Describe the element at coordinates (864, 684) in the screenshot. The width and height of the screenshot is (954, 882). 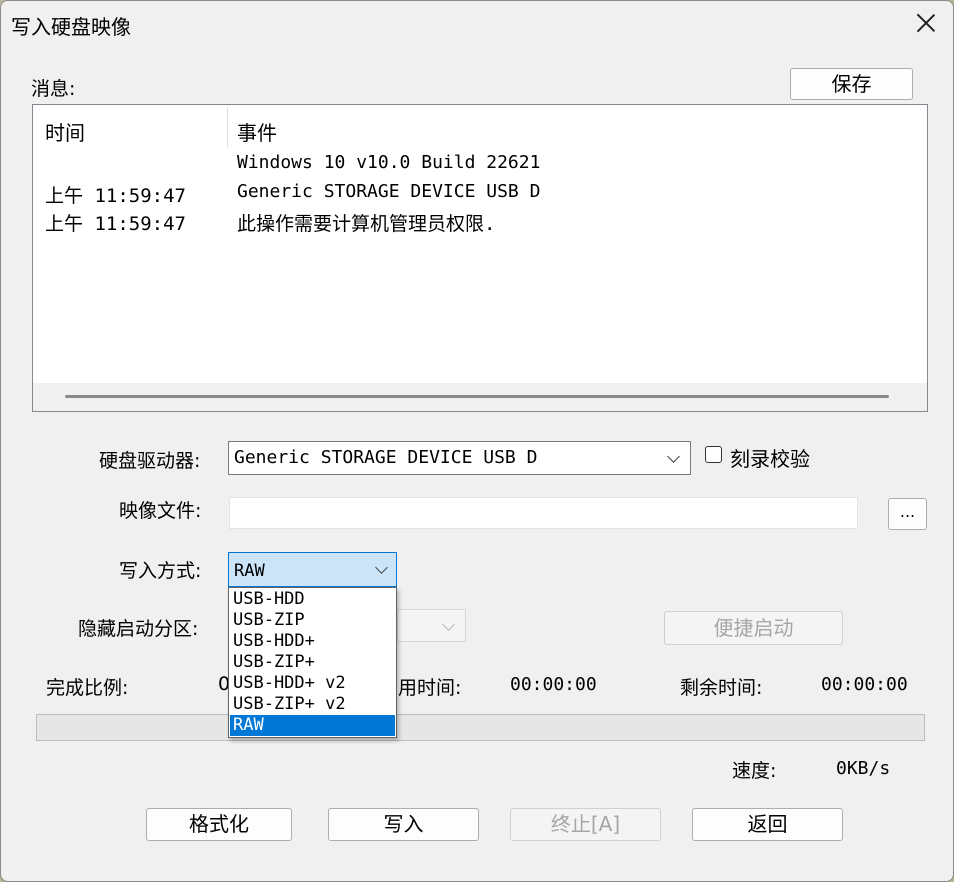
I see `remaining-value: 00:00:00` at that location.